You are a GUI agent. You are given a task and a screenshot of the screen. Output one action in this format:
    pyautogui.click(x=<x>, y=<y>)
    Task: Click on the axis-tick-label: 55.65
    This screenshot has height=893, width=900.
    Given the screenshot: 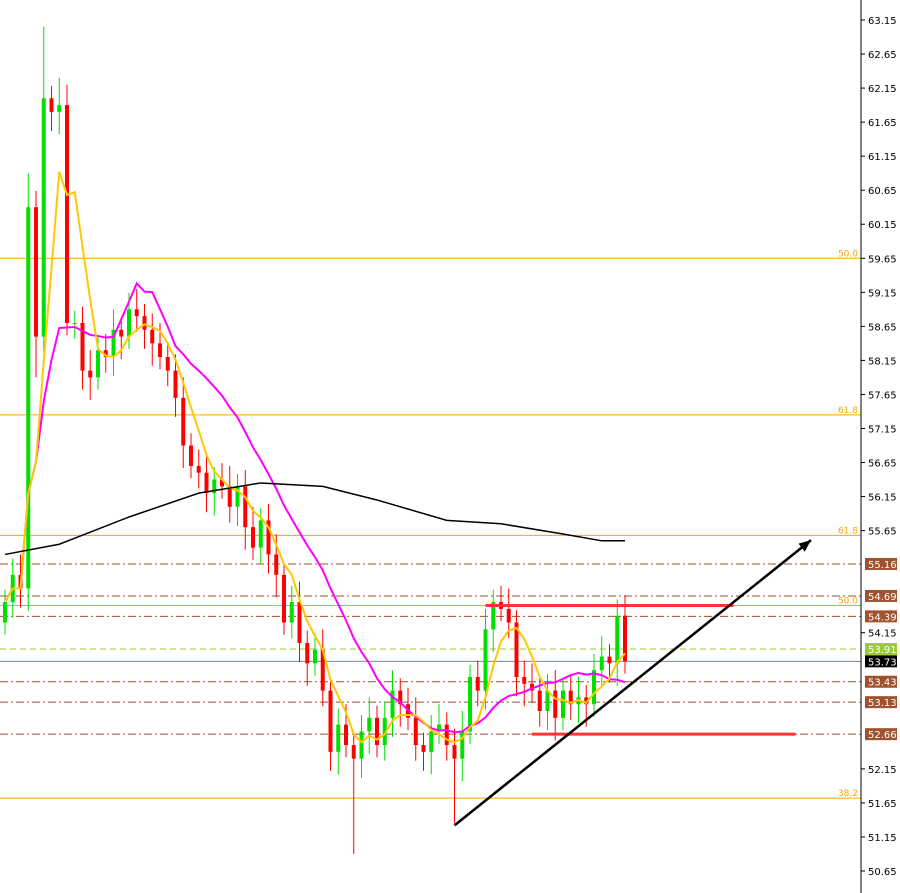 What is the action you would take?
    pyautogui.click(x=882, y=532)
    